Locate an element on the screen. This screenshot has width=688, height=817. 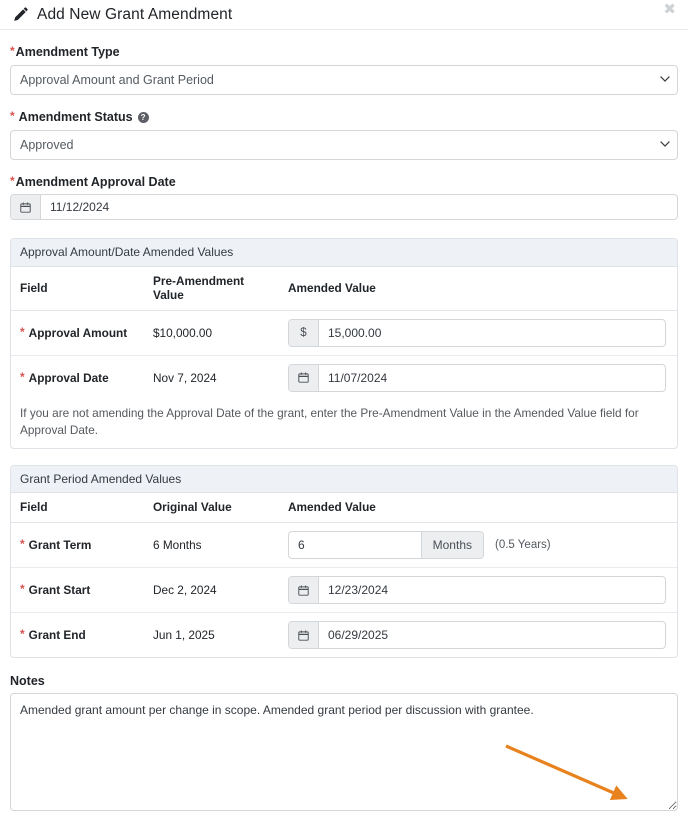
grant-term-years-note: (0.5 Years) is located at coordinates (523, 545).